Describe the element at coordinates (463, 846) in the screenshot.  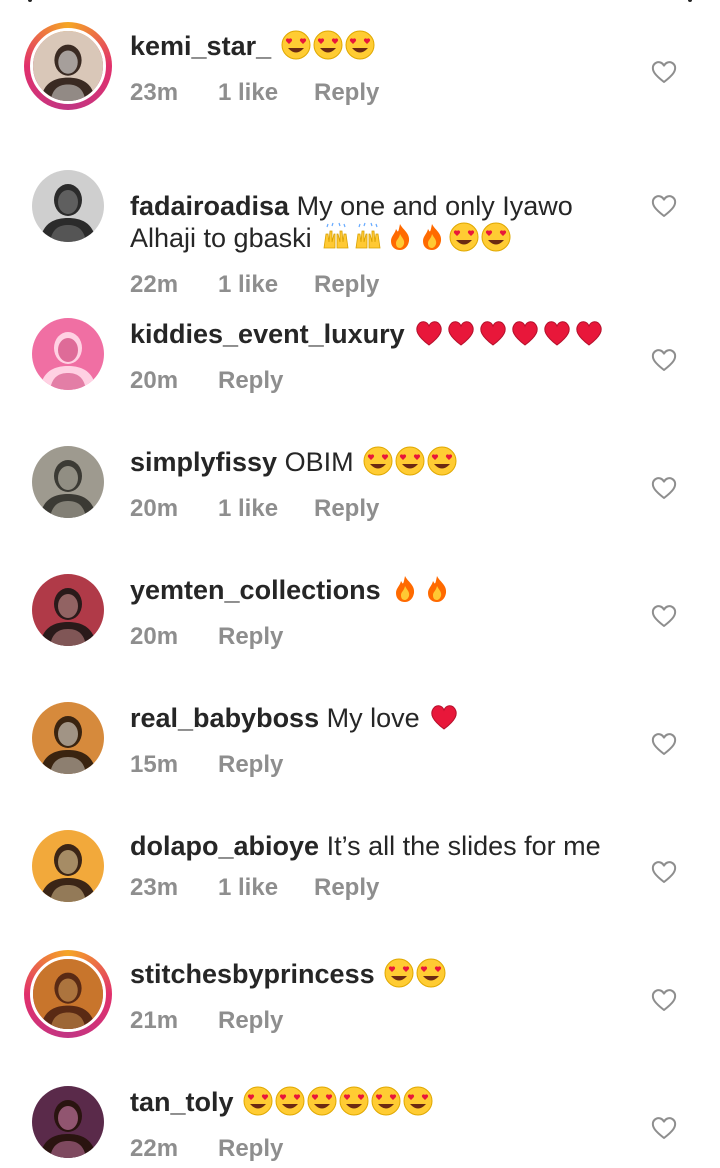
I see `comment-text: It’s all the slides for me` at that location.